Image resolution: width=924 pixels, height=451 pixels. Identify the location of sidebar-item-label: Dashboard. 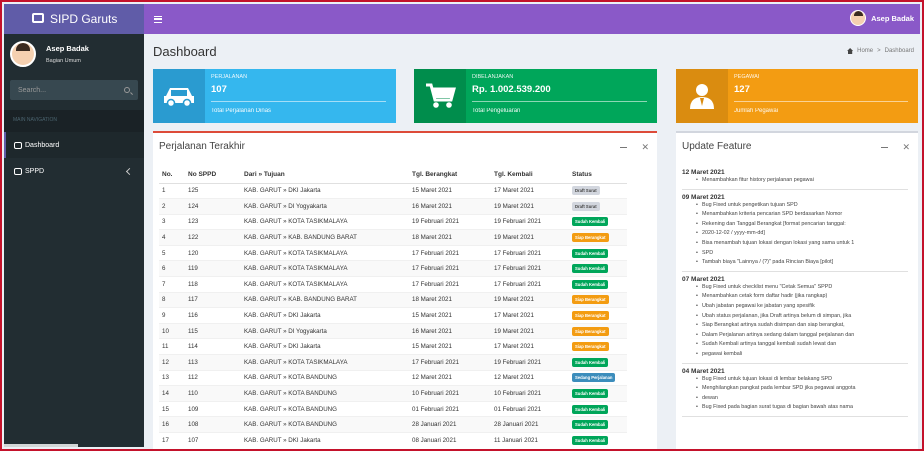
(42, 145).